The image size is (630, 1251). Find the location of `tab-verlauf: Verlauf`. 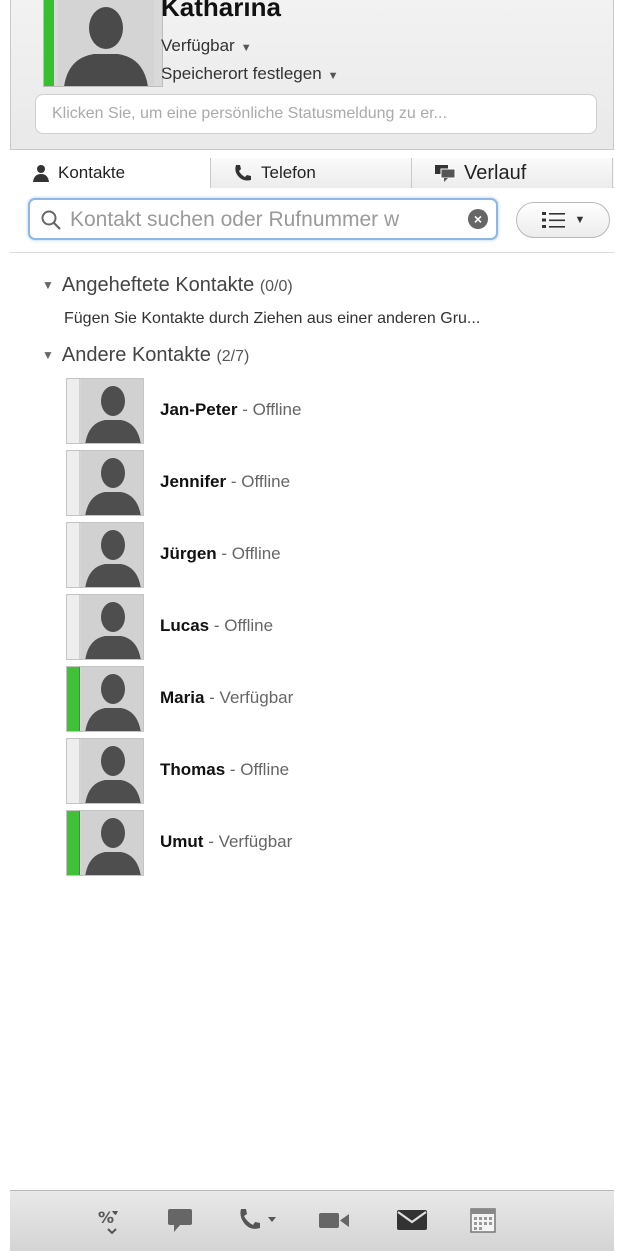

tab-verlauf: Verlauf is located at coordinates (512, 173).